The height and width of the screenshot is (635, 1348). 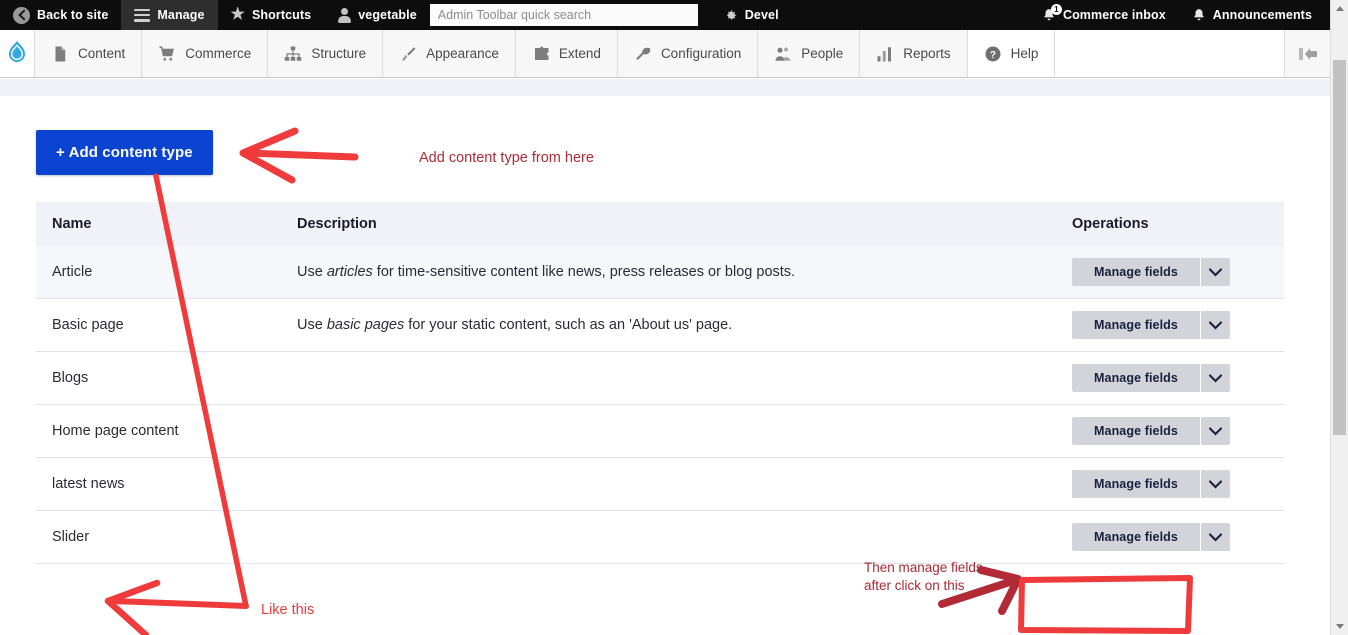 I want to click on wrench-icon, so click(x=643, y=53).